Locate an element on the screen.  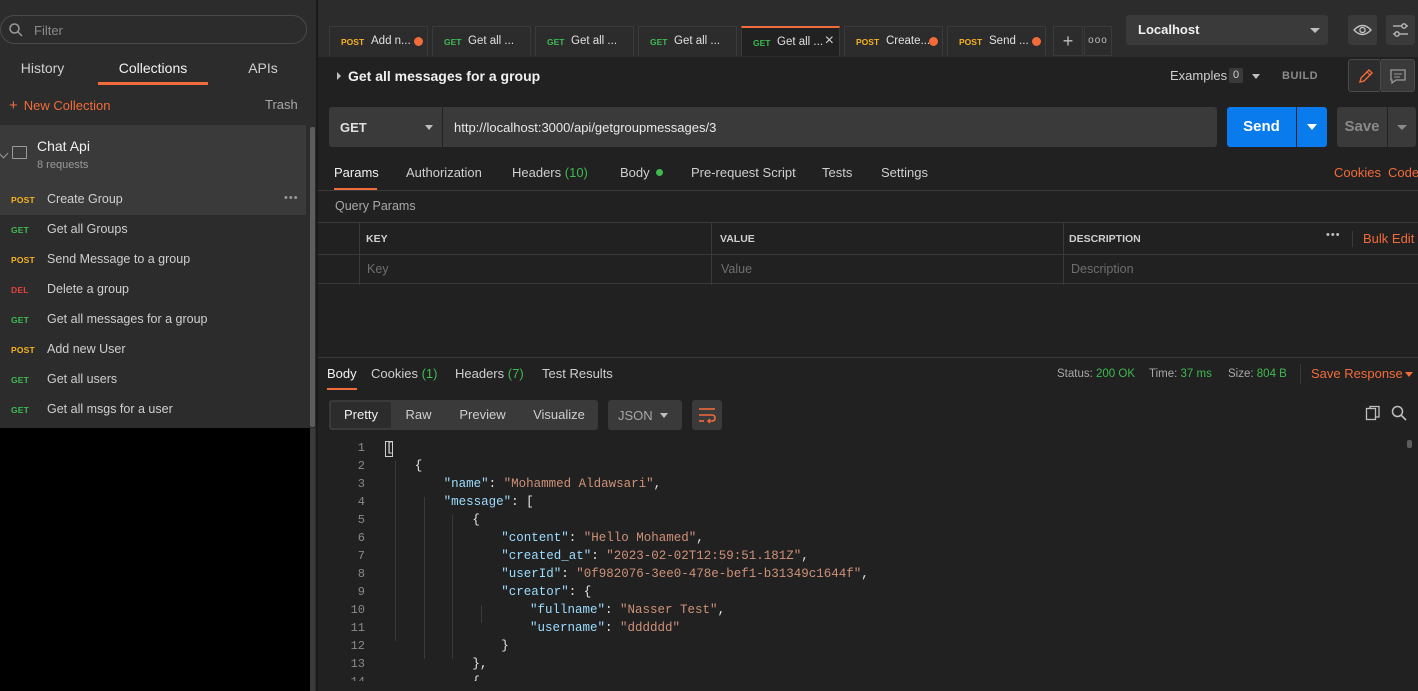
send-options-button is located at coordinates (1312, 127).